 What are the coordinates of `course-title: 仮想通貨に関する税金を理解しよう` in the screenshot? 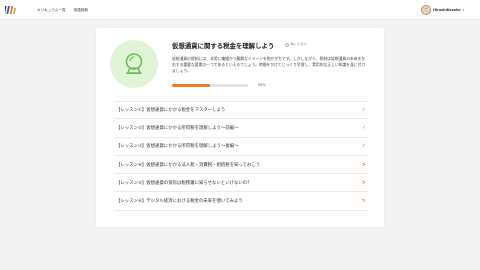 It's located at (223, 46).